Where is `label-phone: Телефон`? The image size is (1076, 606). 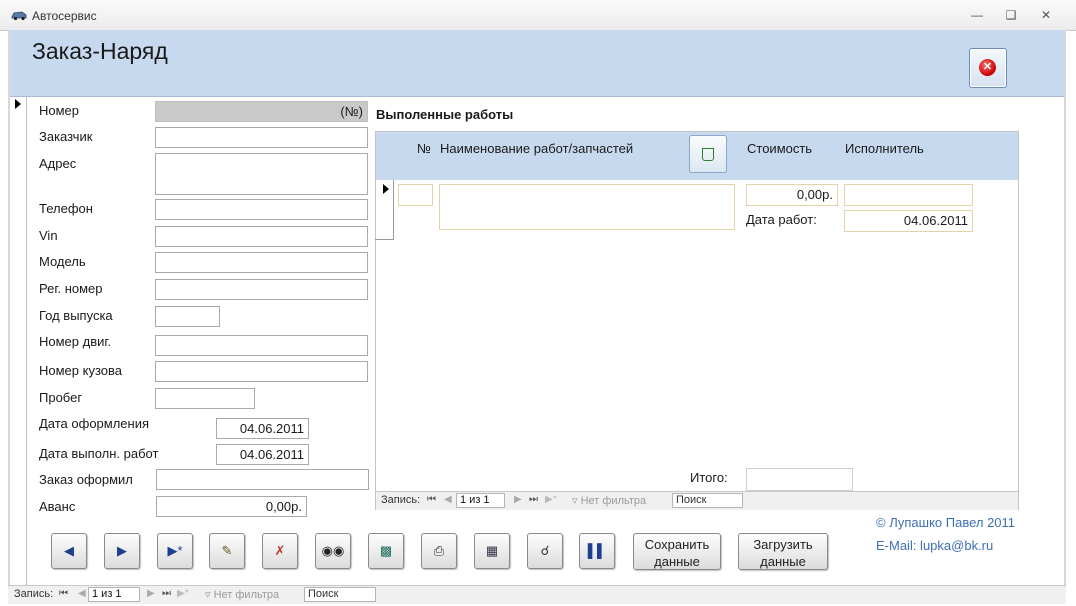
label-phone: Телефон is located at coordinates (66, 208).